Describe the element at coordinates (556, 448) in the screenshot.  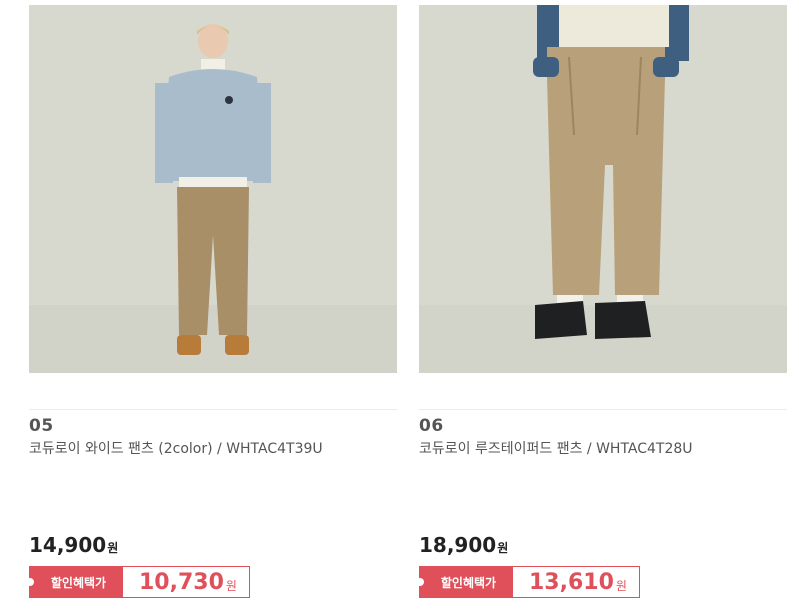
I see `product-name: 코듀로이 루즈테이퍼드 팬츠 / WHTAC4T28U` at that location.